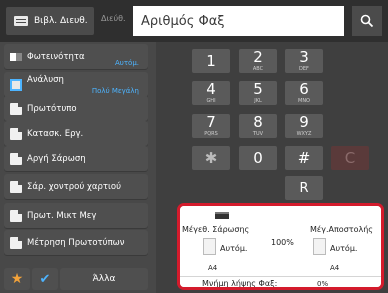  What do you see at coordinates (240, 283) in the screenshot?
I see `fax-memory-label: Μνήμη λήψης Φαξ:` at bounding box center [240, 283].